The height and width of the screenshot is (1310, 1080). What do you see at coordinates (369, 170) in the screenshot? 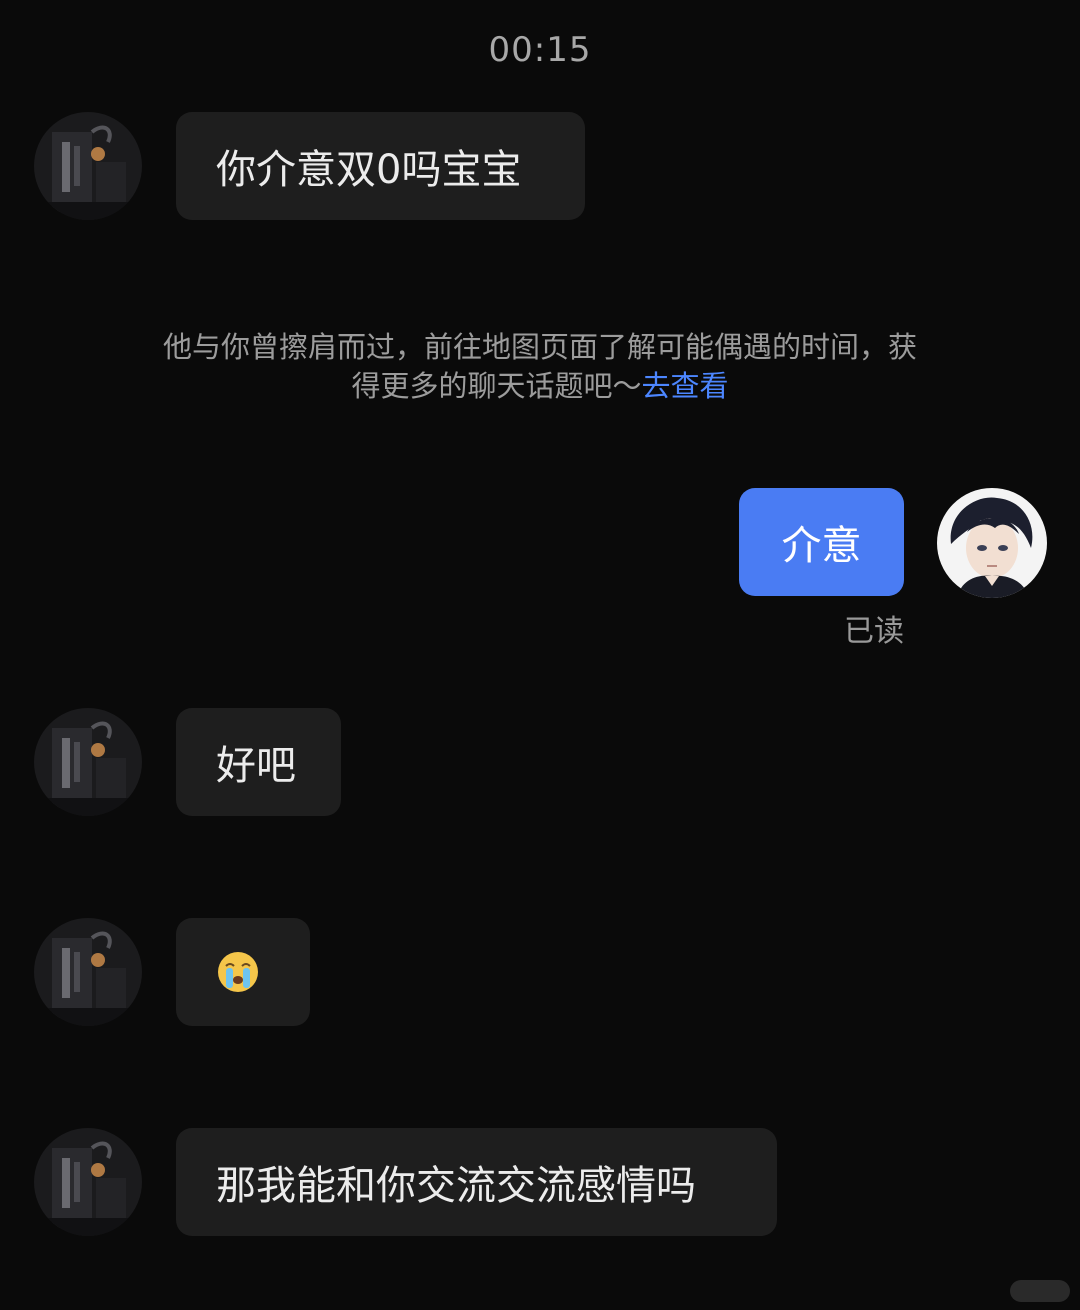
I see `message-text: 你介意双0吗宝宝` at bounding box center [369, 170].